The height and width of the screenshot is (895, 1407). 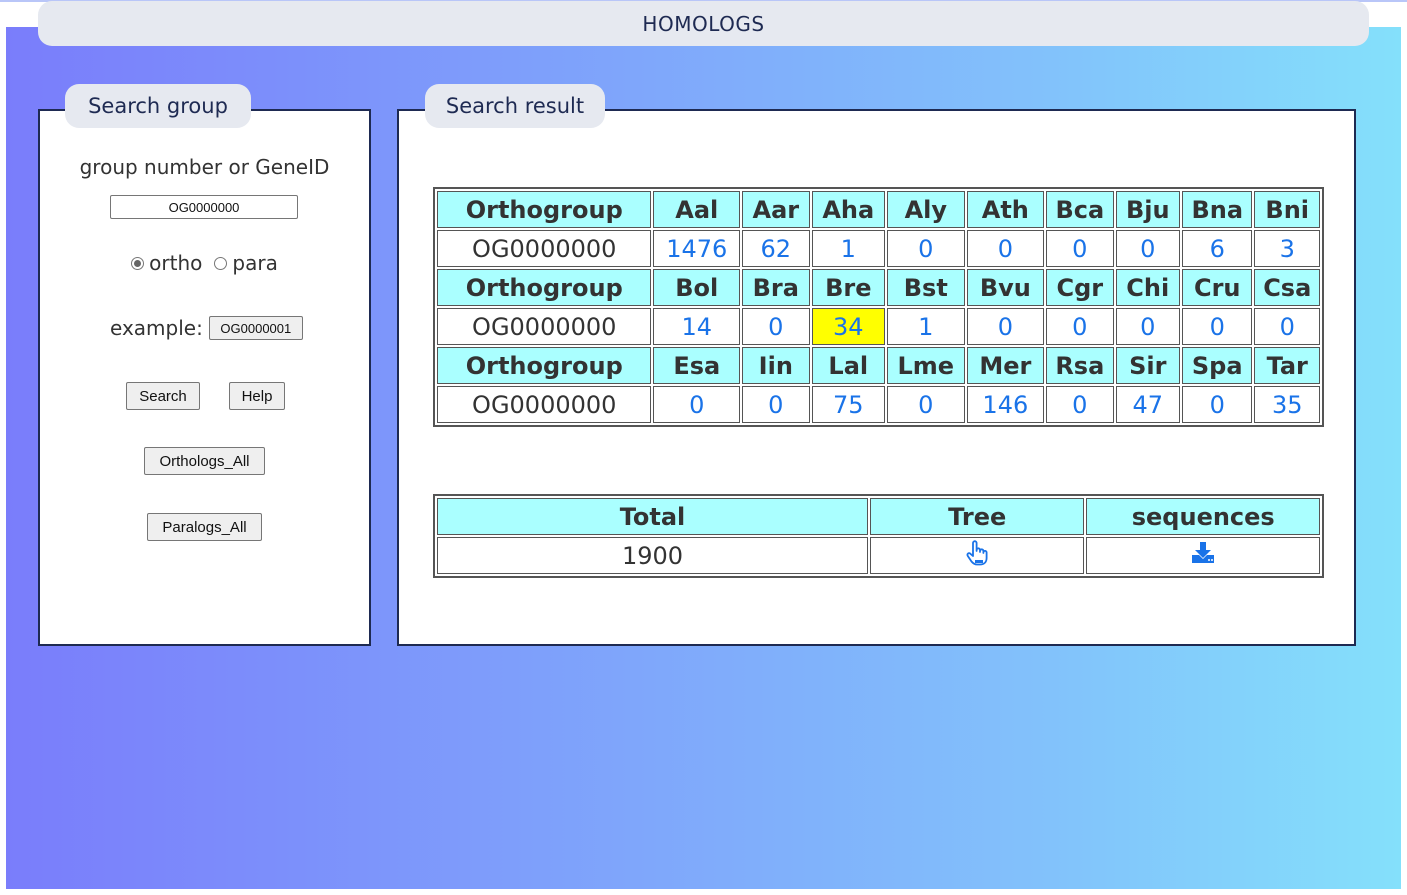 What do you see at coordinates (1147, 248) in the screenshot?
I see `count-link-bju: 0` at bounding box center [1147, 248].